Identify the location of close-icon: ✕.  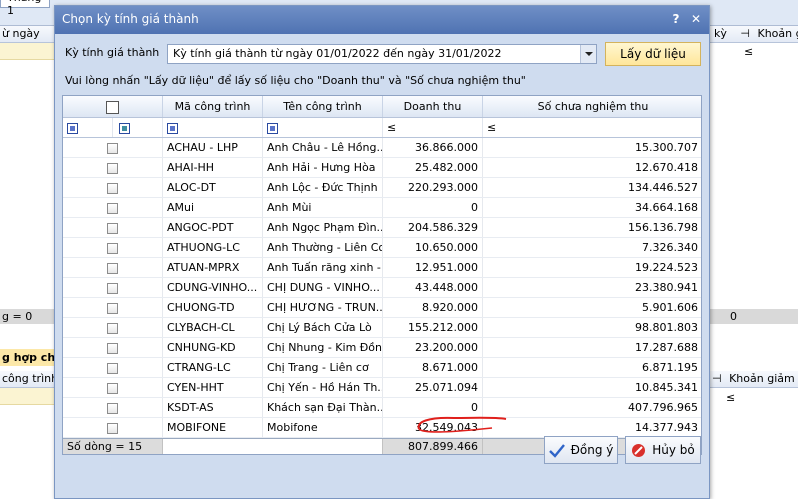
(696, 19).